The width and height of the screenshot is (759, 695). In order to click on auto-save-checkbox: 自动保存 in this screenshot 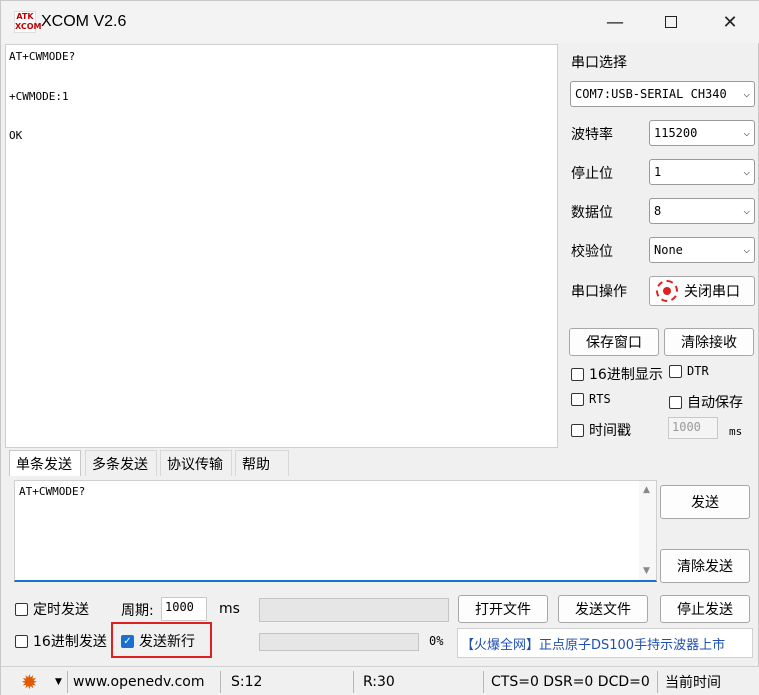, I will do `click(706, 402)`.